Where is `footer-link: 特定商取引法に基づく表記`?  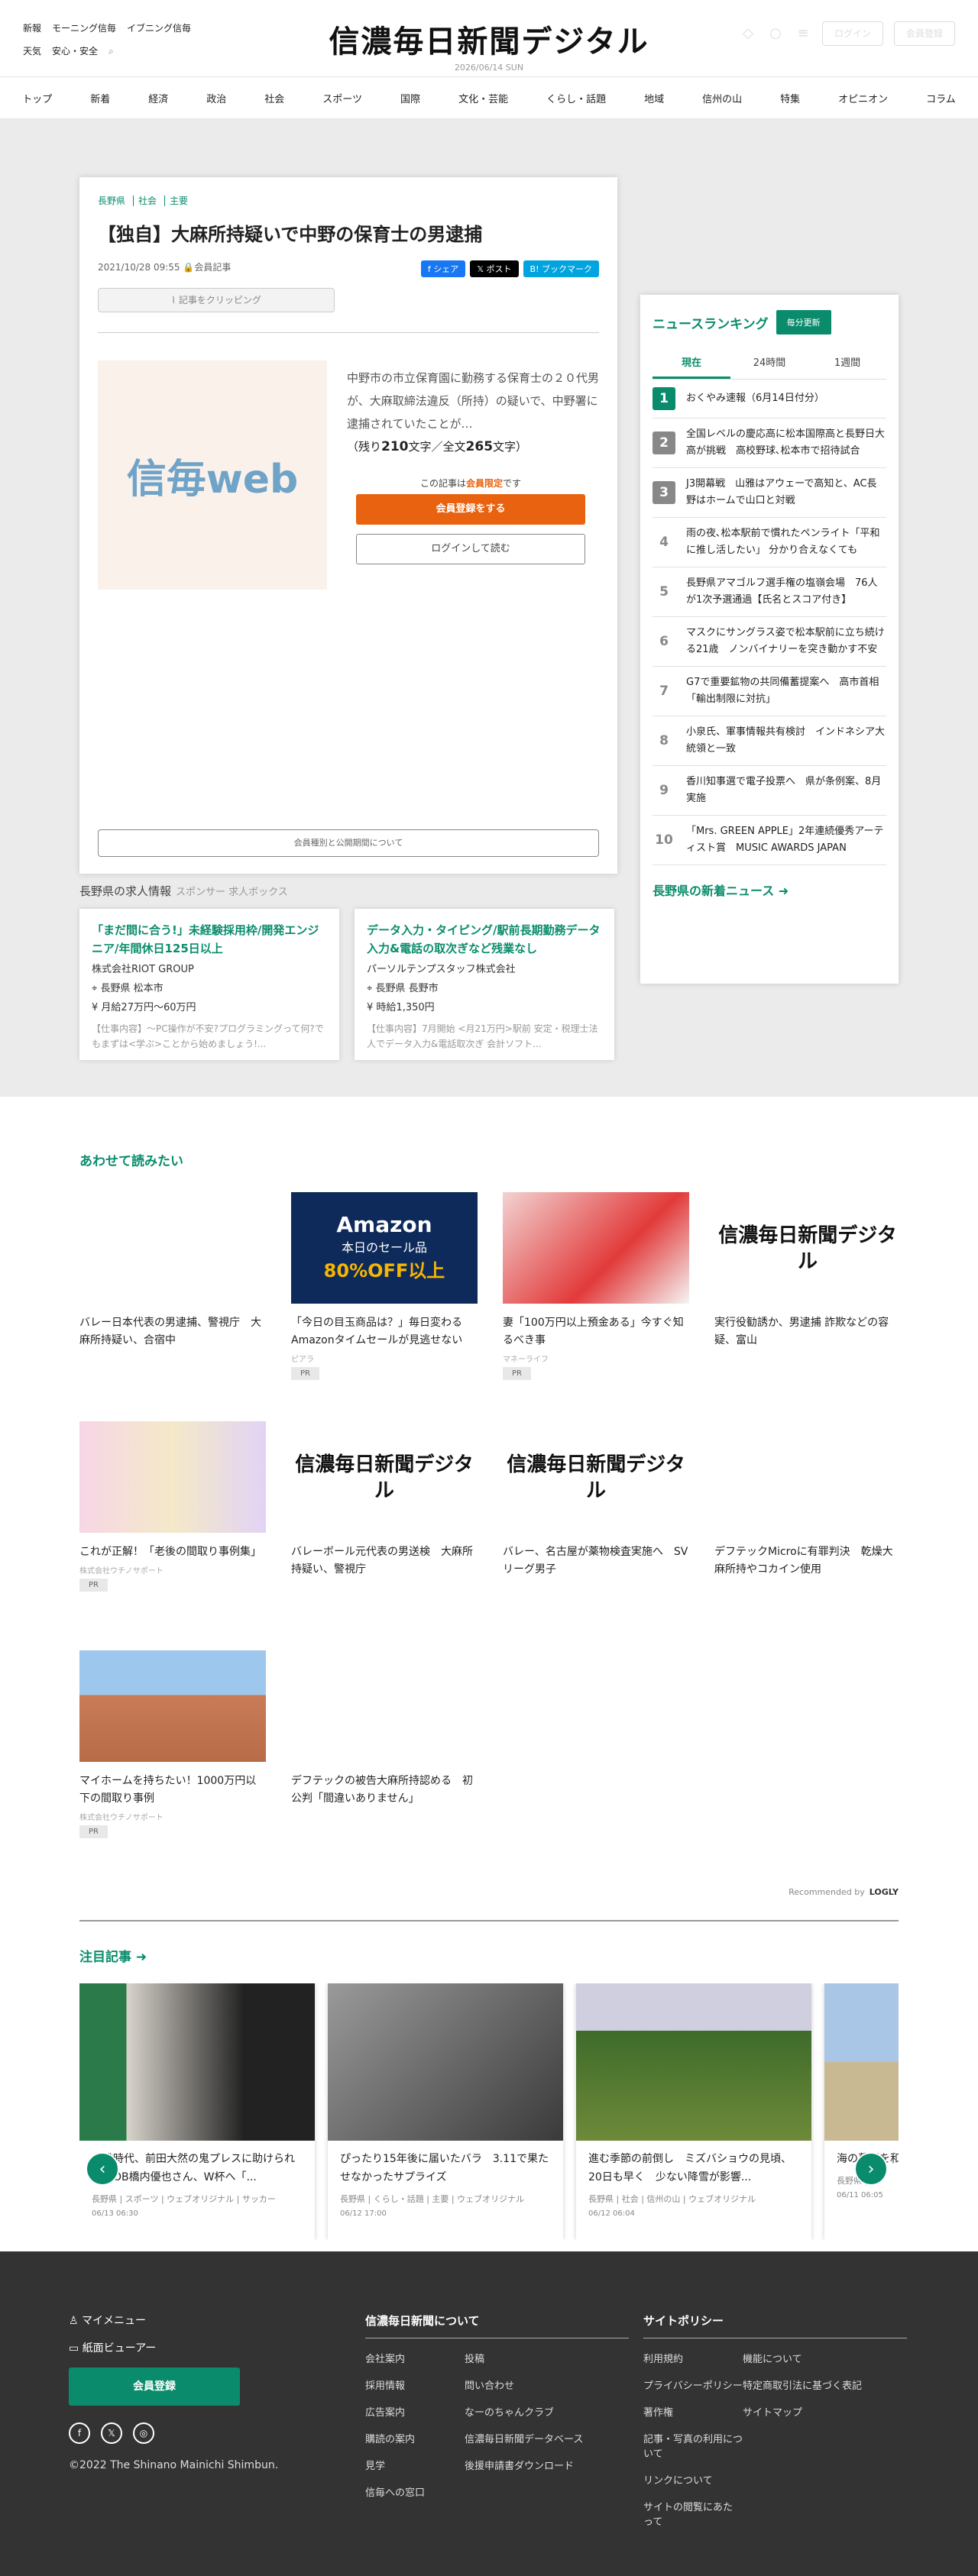 footer-link: 特定商取引法に基づく表記 is located at coordinates (819, 2384).